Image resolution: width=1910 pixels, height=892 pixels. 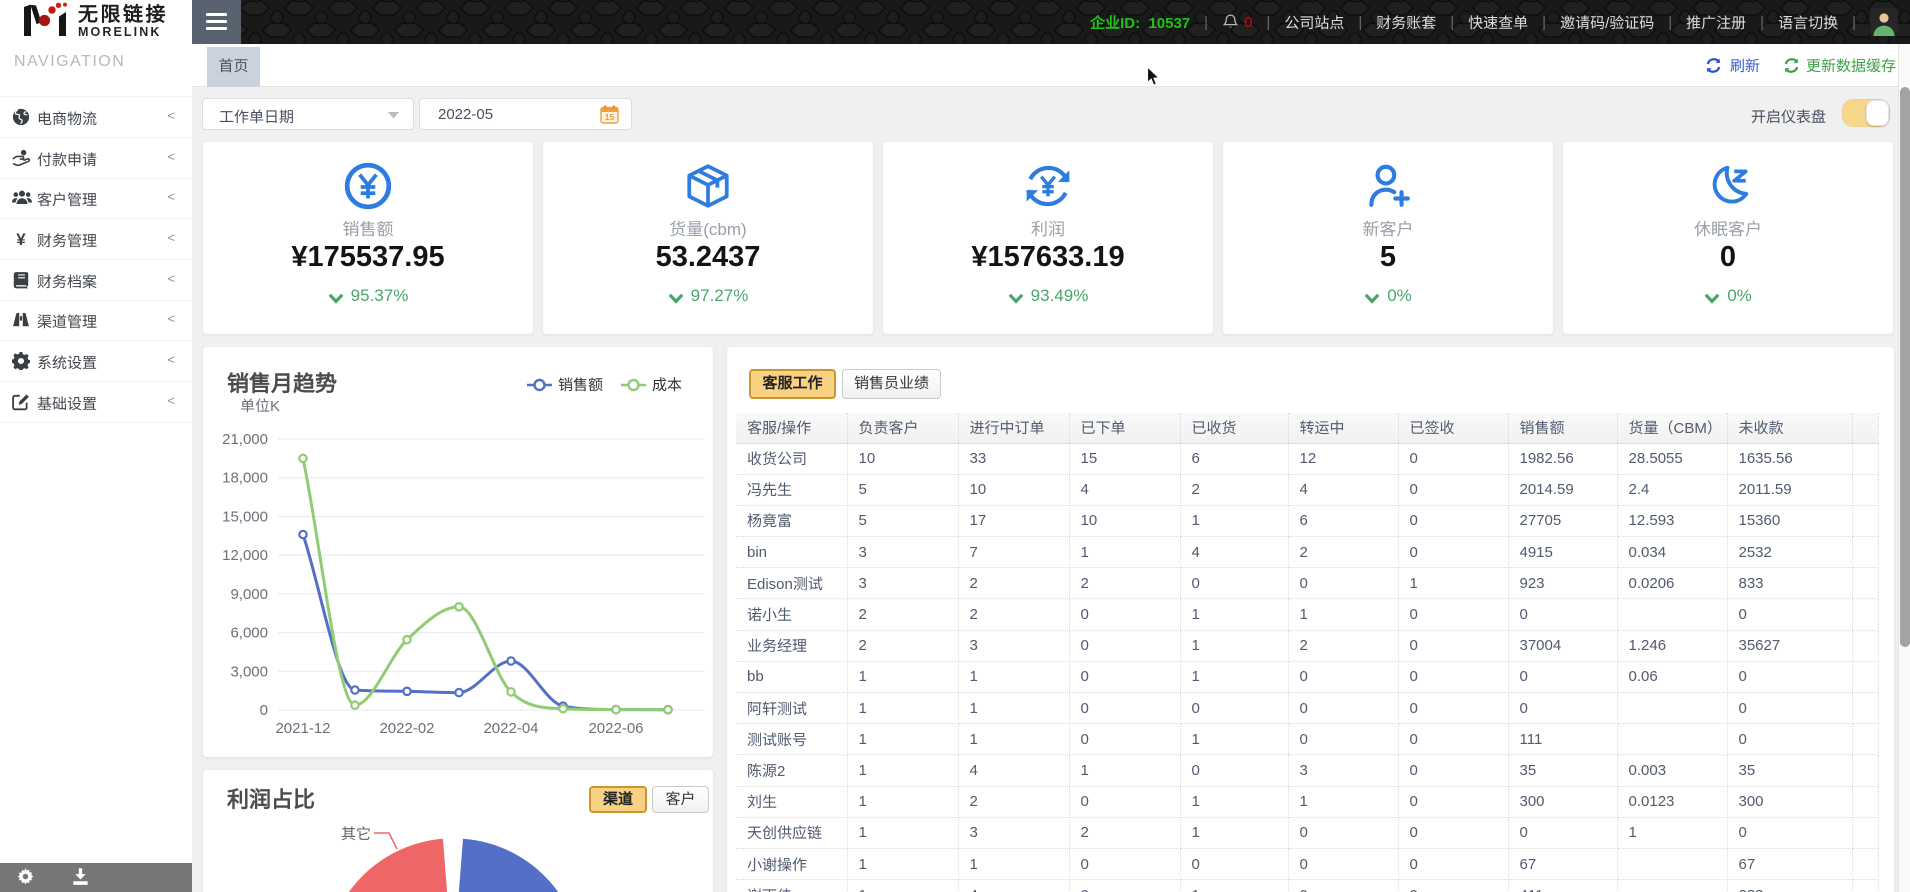 I want to click on svg-text: 0, so click(x=264, y=710).